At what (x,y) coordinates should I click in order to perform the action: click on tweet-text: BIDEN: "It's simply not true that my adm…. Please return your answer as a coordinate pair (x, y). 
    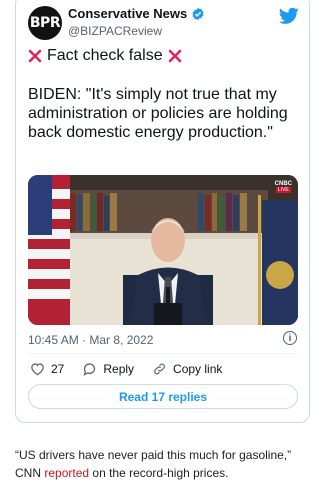
    Looking at the image, I should click on (158, 113).